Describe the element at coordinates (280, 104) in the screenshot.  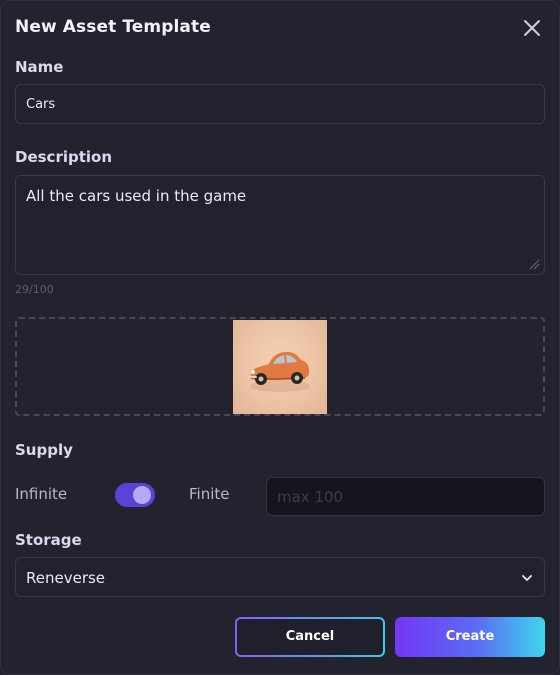
I see `name-input` at that location.